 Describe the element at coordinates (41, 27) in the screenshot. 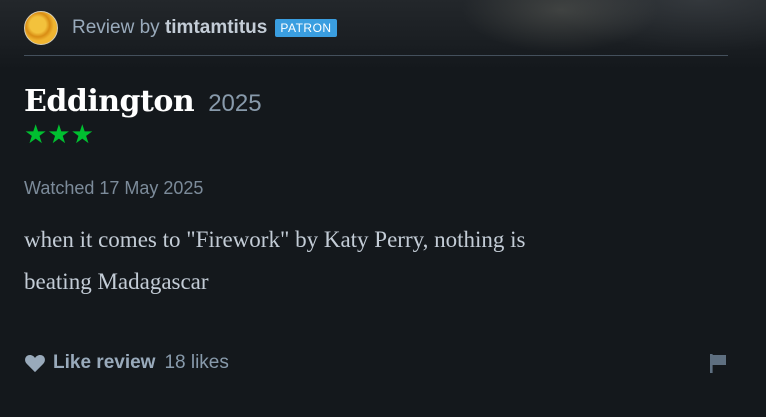

I see `avatar` at that location.